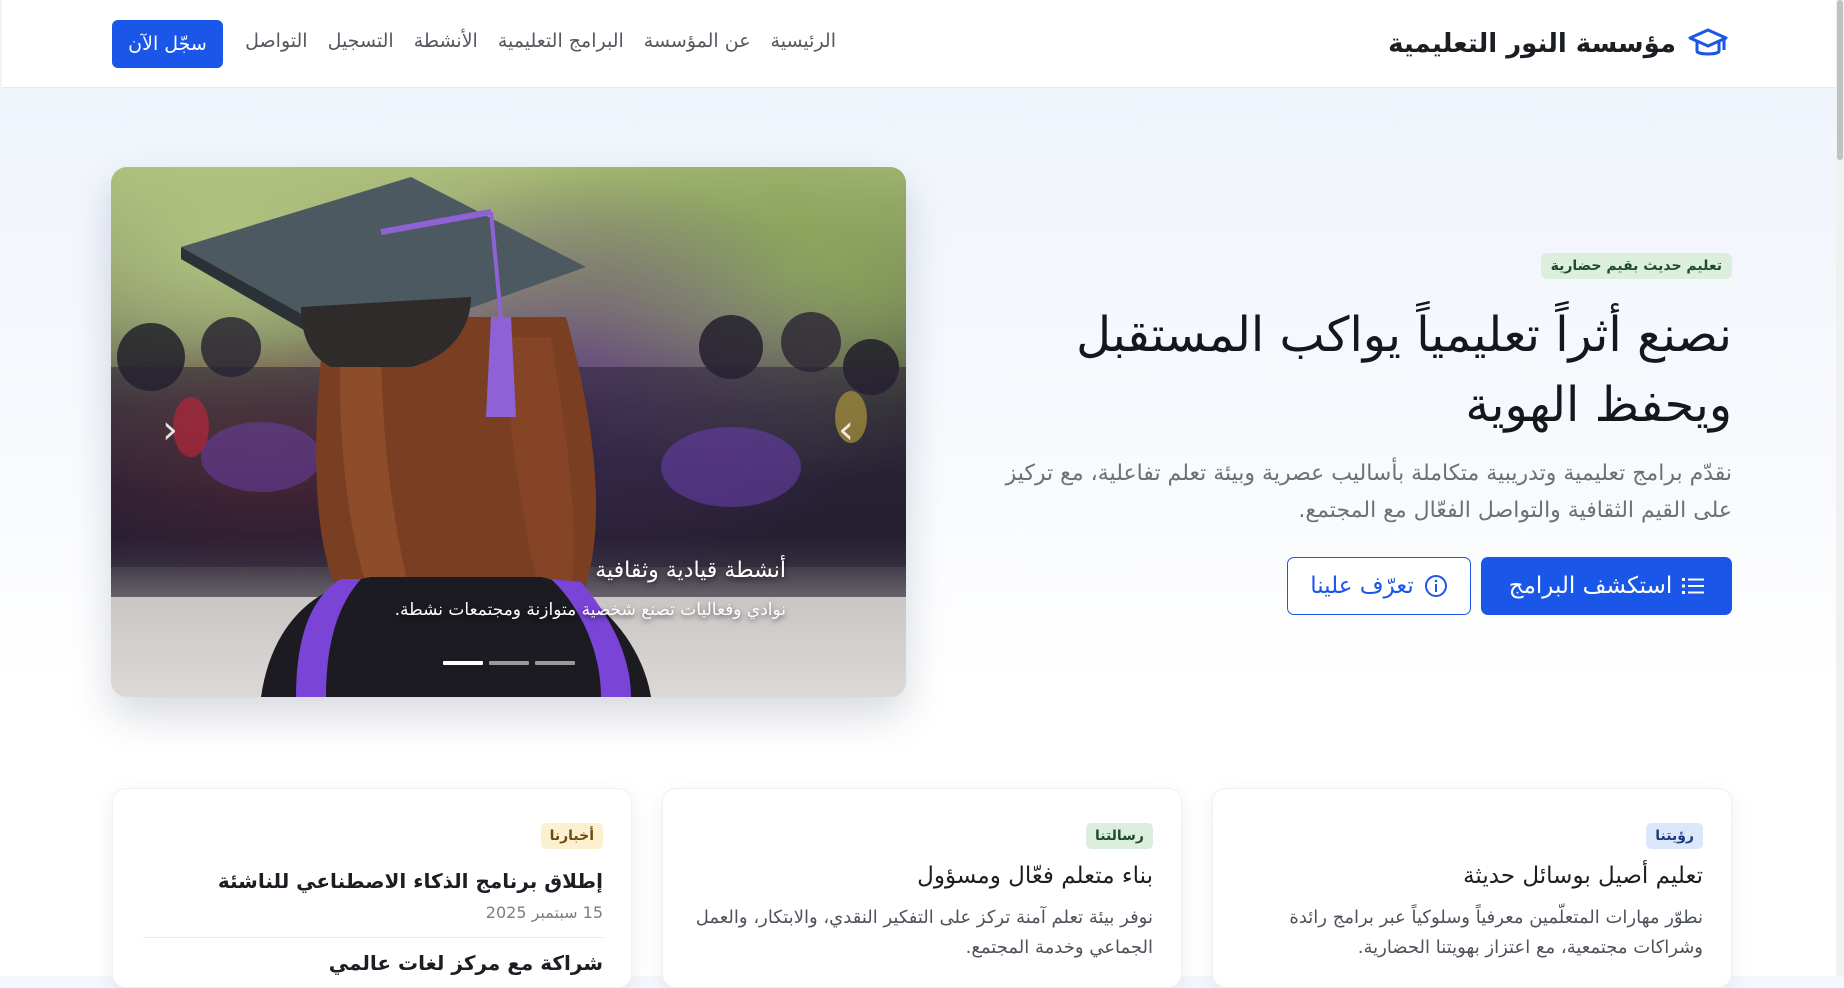 The height and width of the screenshot is (988, 1844). I want to click on nav-link-contact: التواصل, so click(276, 41).